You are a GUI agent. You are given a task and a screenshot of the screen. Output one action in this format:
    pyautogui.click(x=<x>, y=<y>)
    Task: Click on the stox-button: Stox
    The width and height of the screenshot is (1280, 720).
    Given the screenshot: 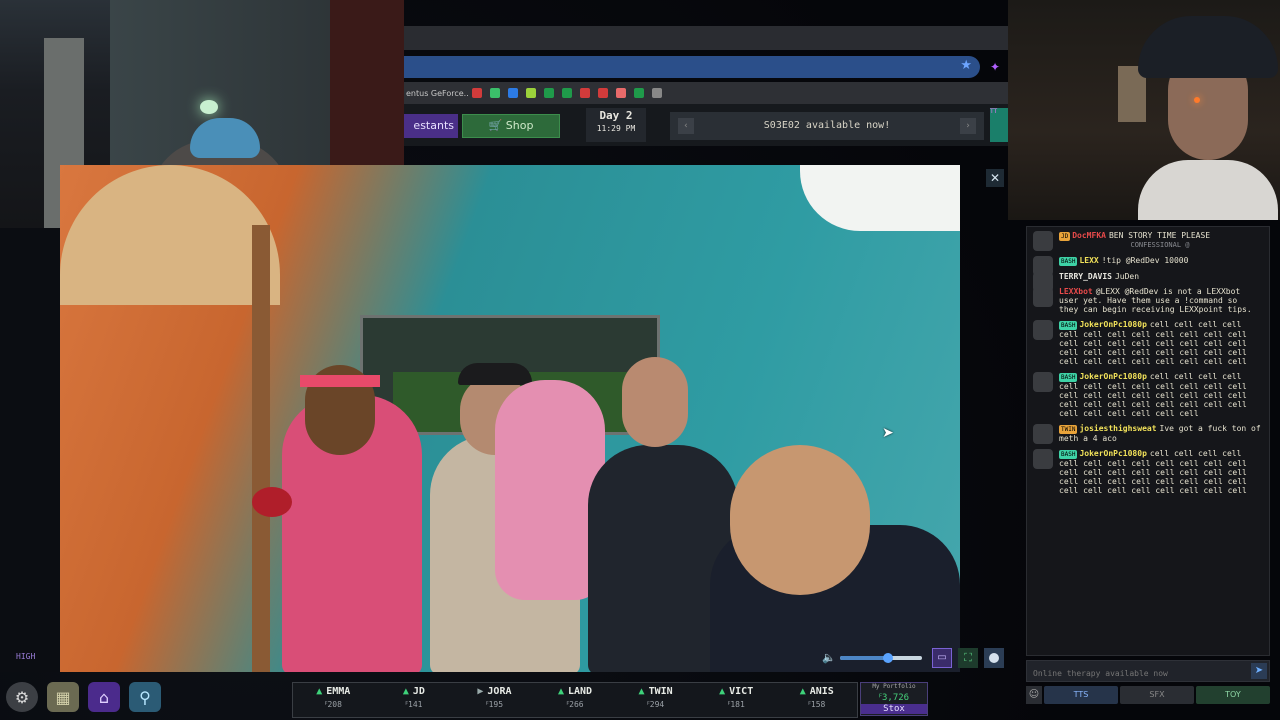 What is the action you would take?
    pyautogui.click(x=894, y=709)
    